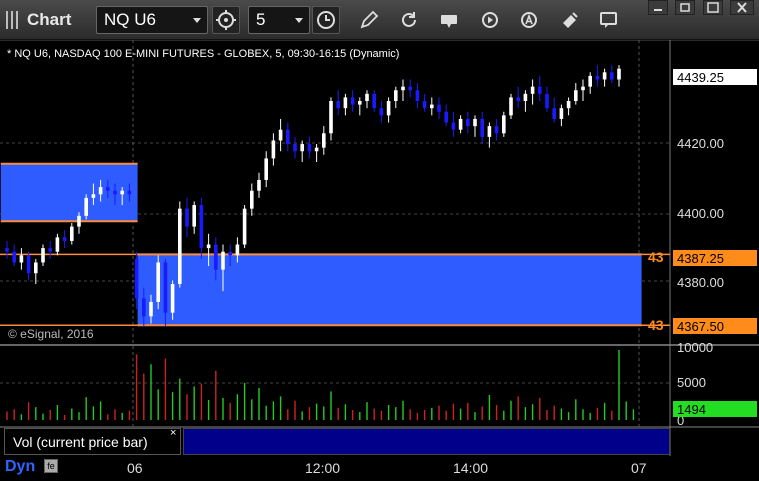 This screenshot has width=759, height=481. What do you see at coordinates (713, 7) in the screenshot?
I see `maximize-button` at bounding box center [713, 7].